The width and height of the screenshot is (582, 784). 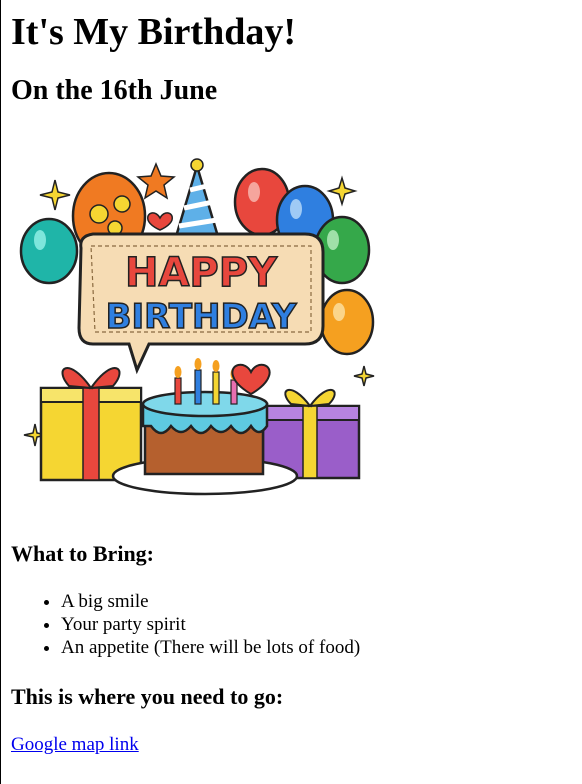 I want to click on balloon-orange-small-icon, so click(x=347, y=322).